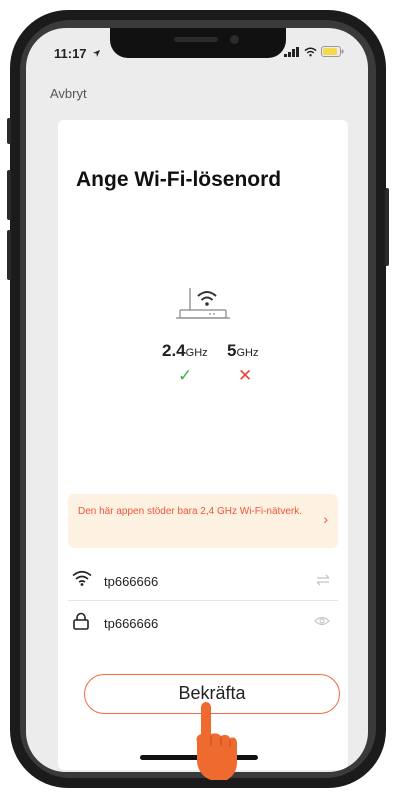 The height and width of the screenshot is (796, 396). Describe the element at coordinates (131, 623) in the screenshot. I see `password-value: tp666666` at that location.